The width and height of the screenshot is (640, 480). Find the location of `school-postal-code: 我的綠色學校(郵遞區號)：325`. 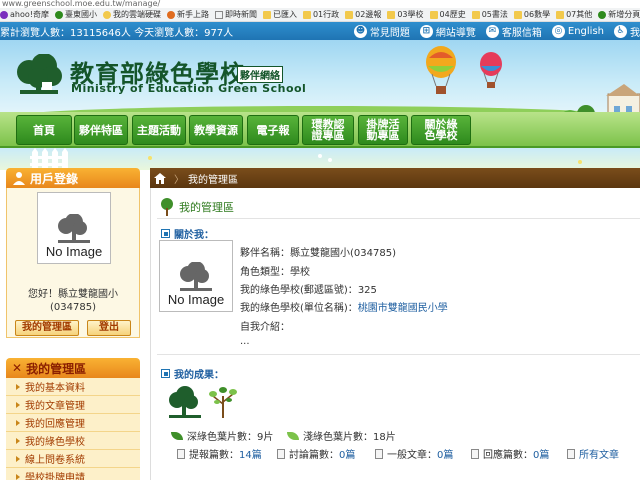

school-postal-code: 我的綠色學校(郵遞區號)：325 is located at coordinates (308, 290).